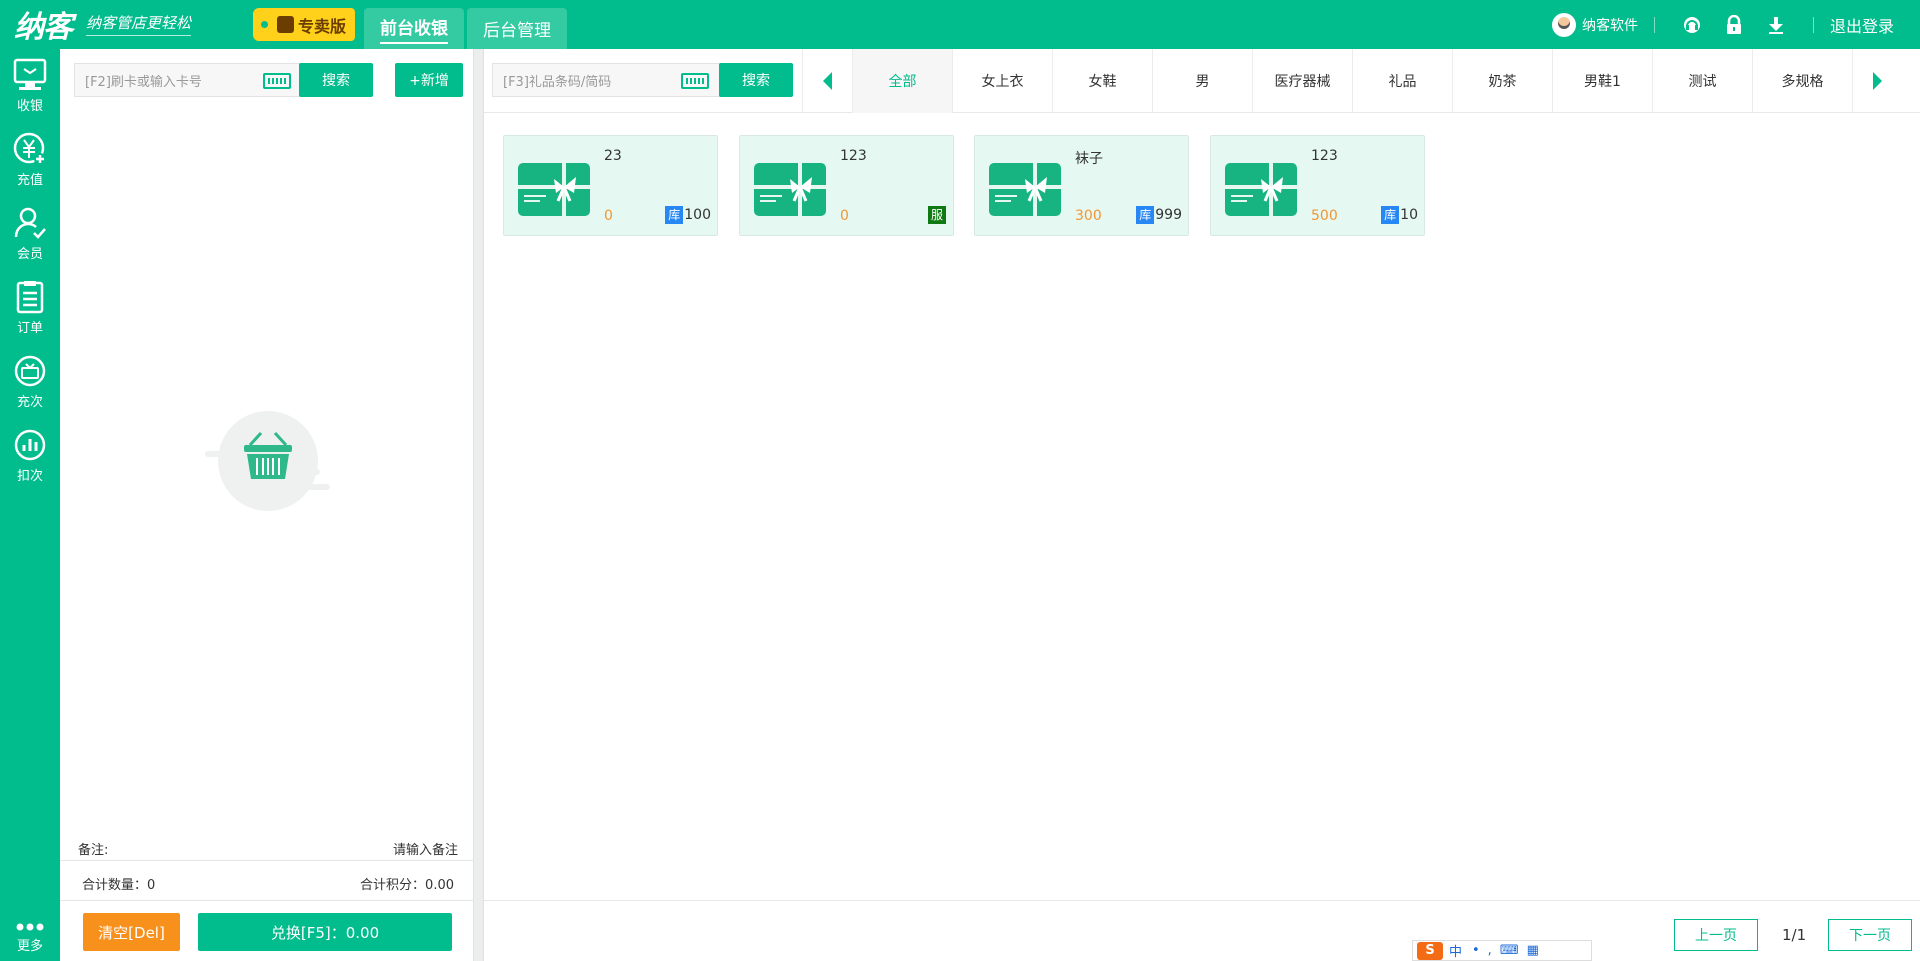 This screenshot has width=1920, height=961. I want to click on pager-divider, so click(1202, 900).